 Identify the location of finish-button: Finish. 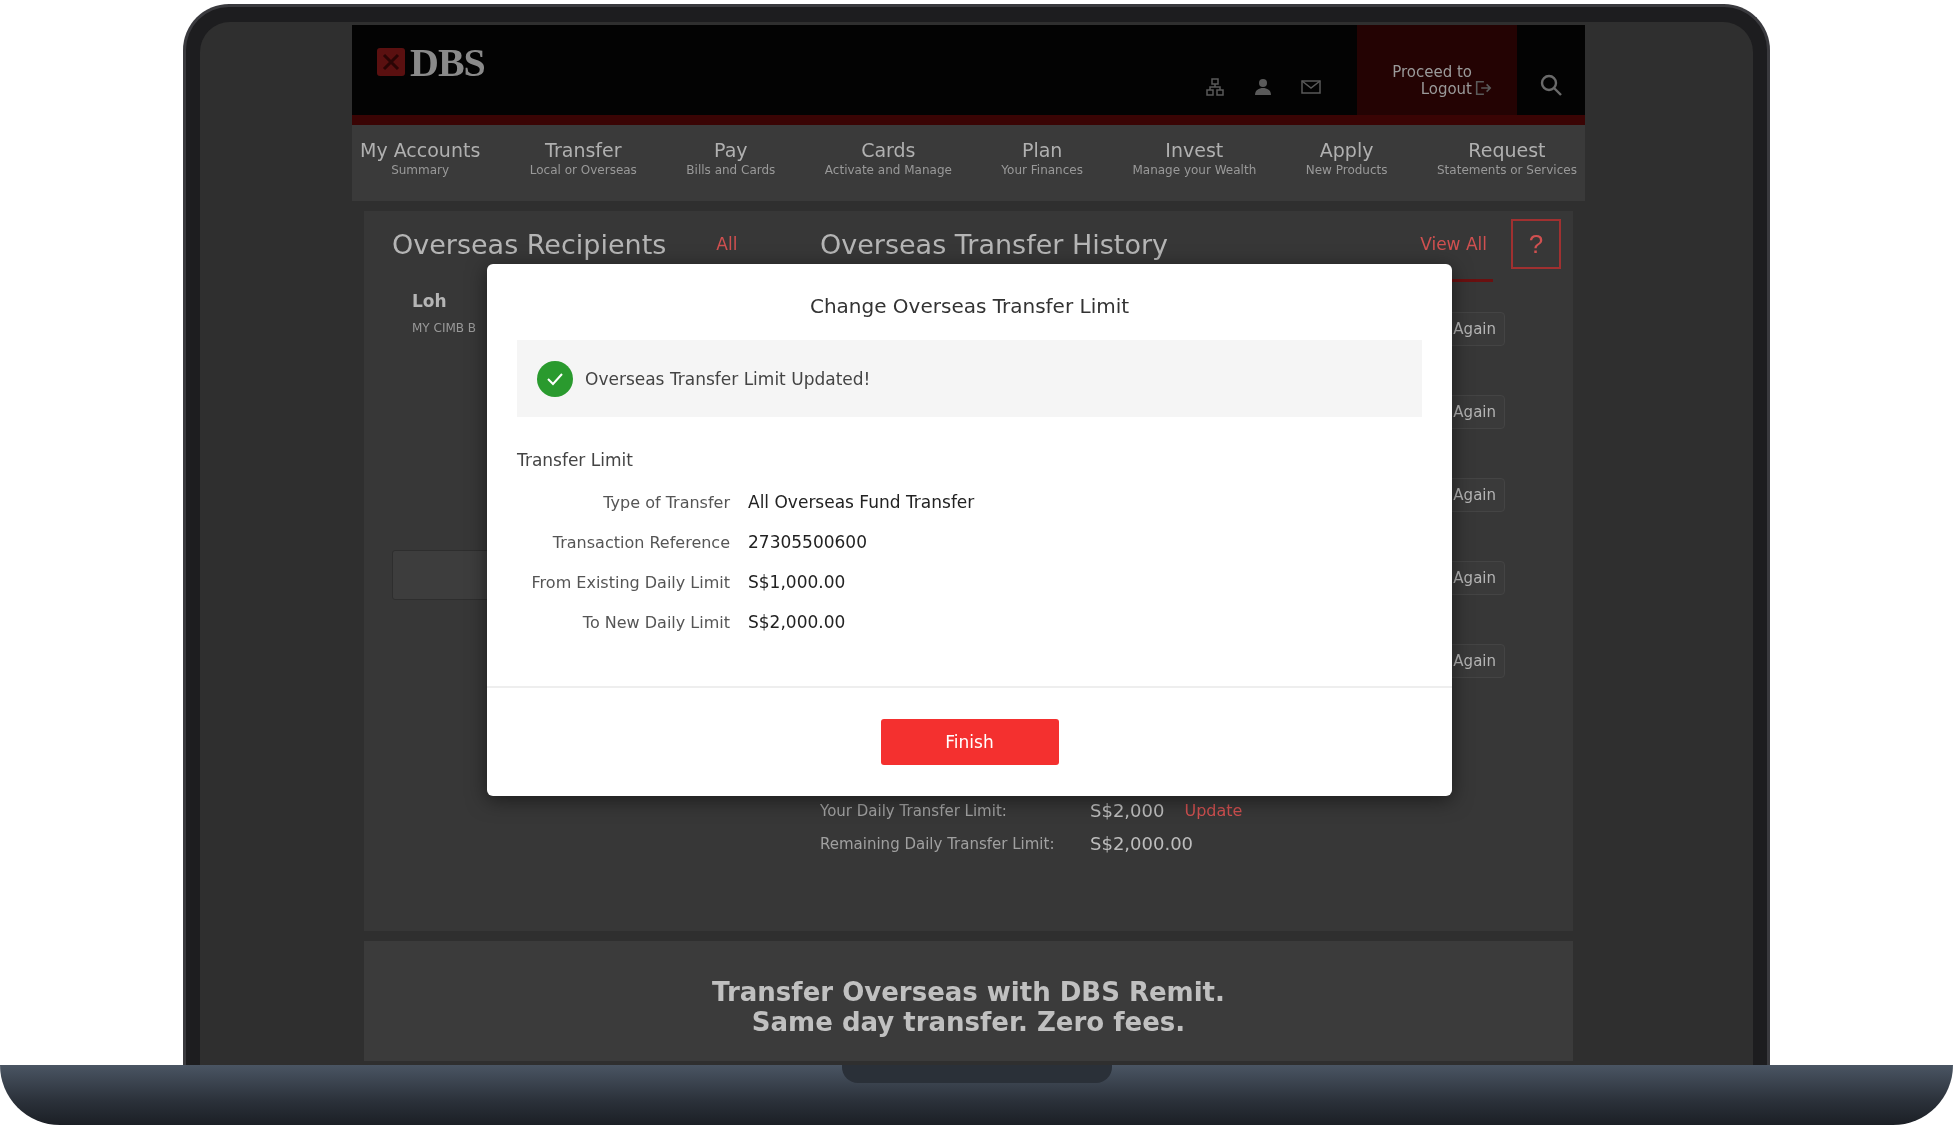
(969, 742).